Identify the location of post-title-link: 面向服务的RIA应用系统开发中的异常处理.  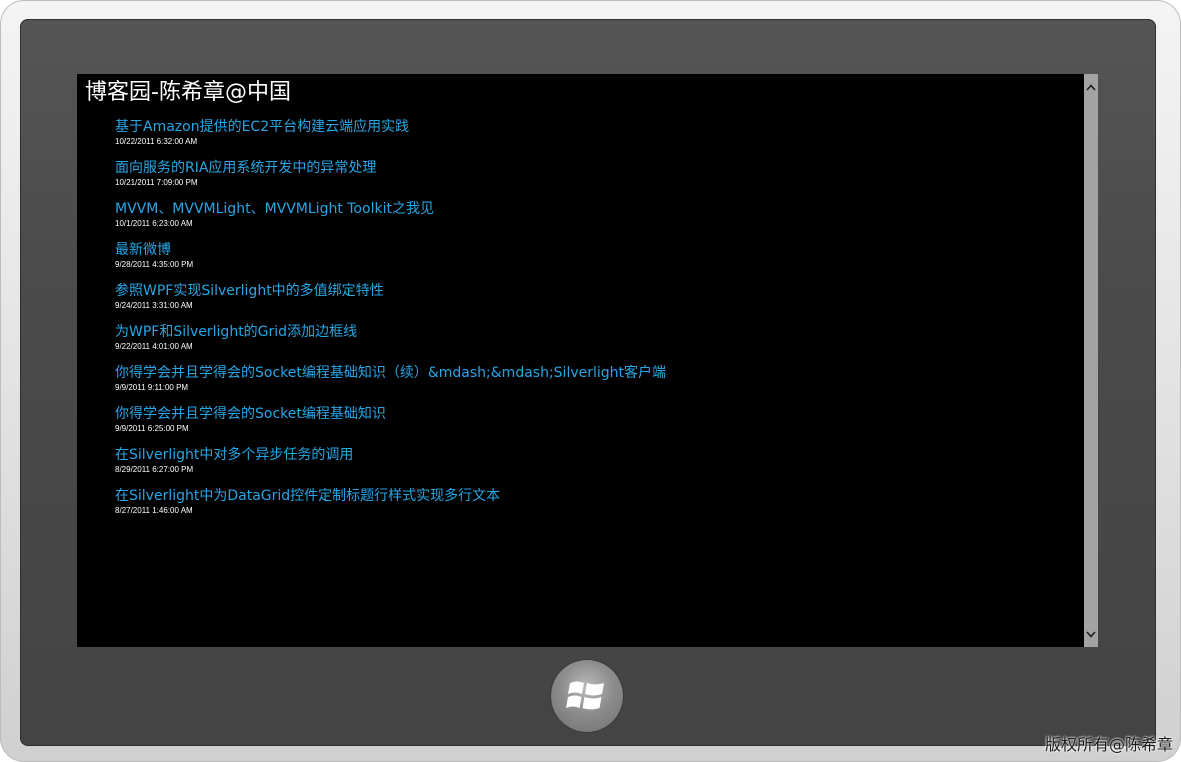
(390, 168).